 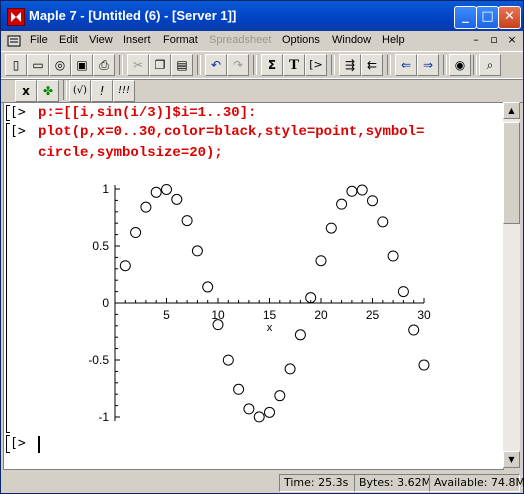 What do you see at coordinates (16, 65) in the screenshot?
I see `new-icon: ▯` at bounding box center [16, 65].